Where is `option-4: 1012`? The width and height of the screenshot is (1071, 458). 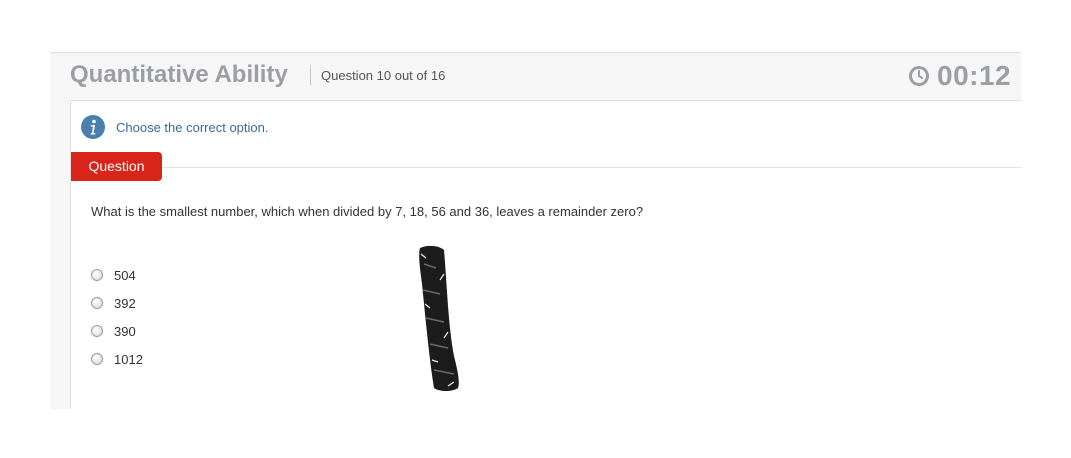
option-4: 1012 is located at coordinates (117, 359).